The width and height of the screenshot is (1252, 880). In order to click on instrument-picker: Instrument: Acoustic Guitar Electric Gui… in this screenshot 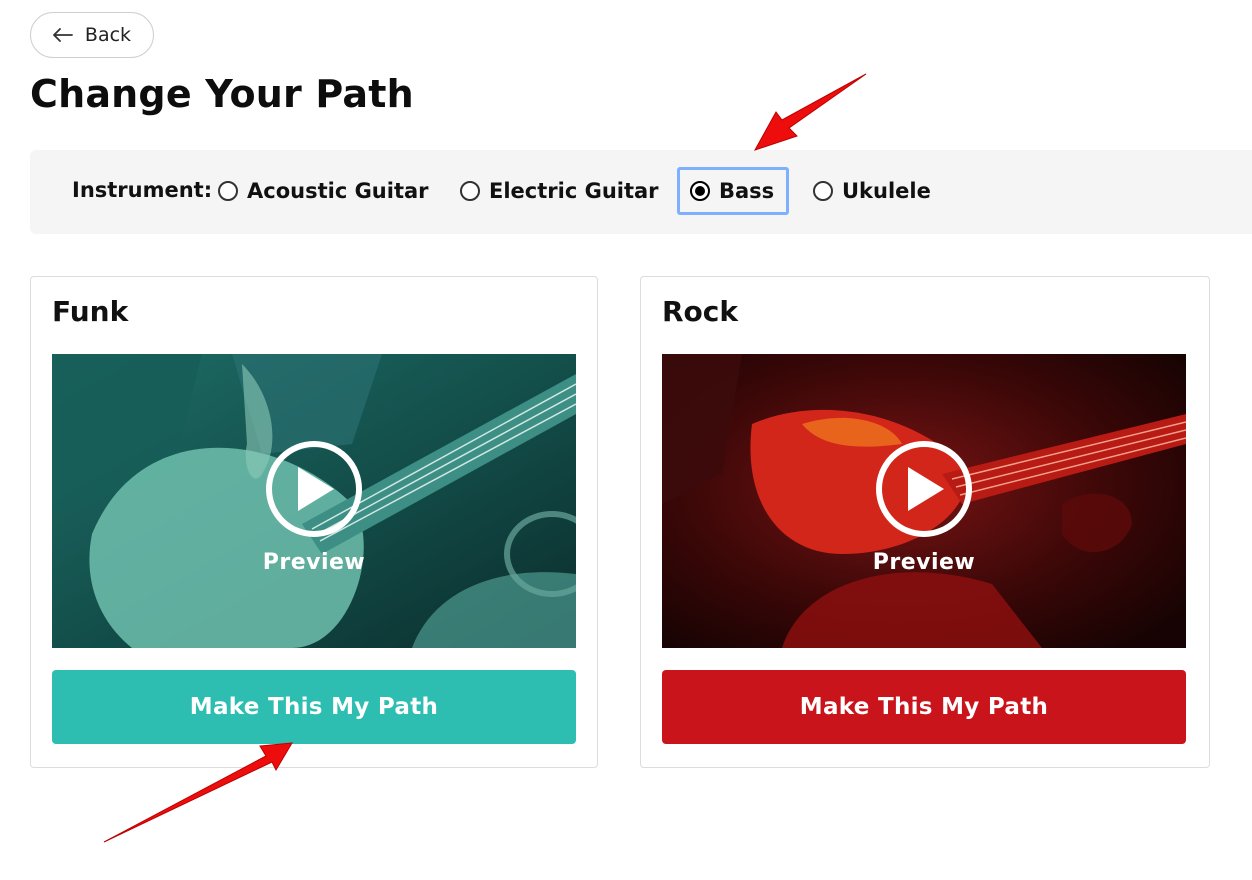, I will do `click(641, 192)`.